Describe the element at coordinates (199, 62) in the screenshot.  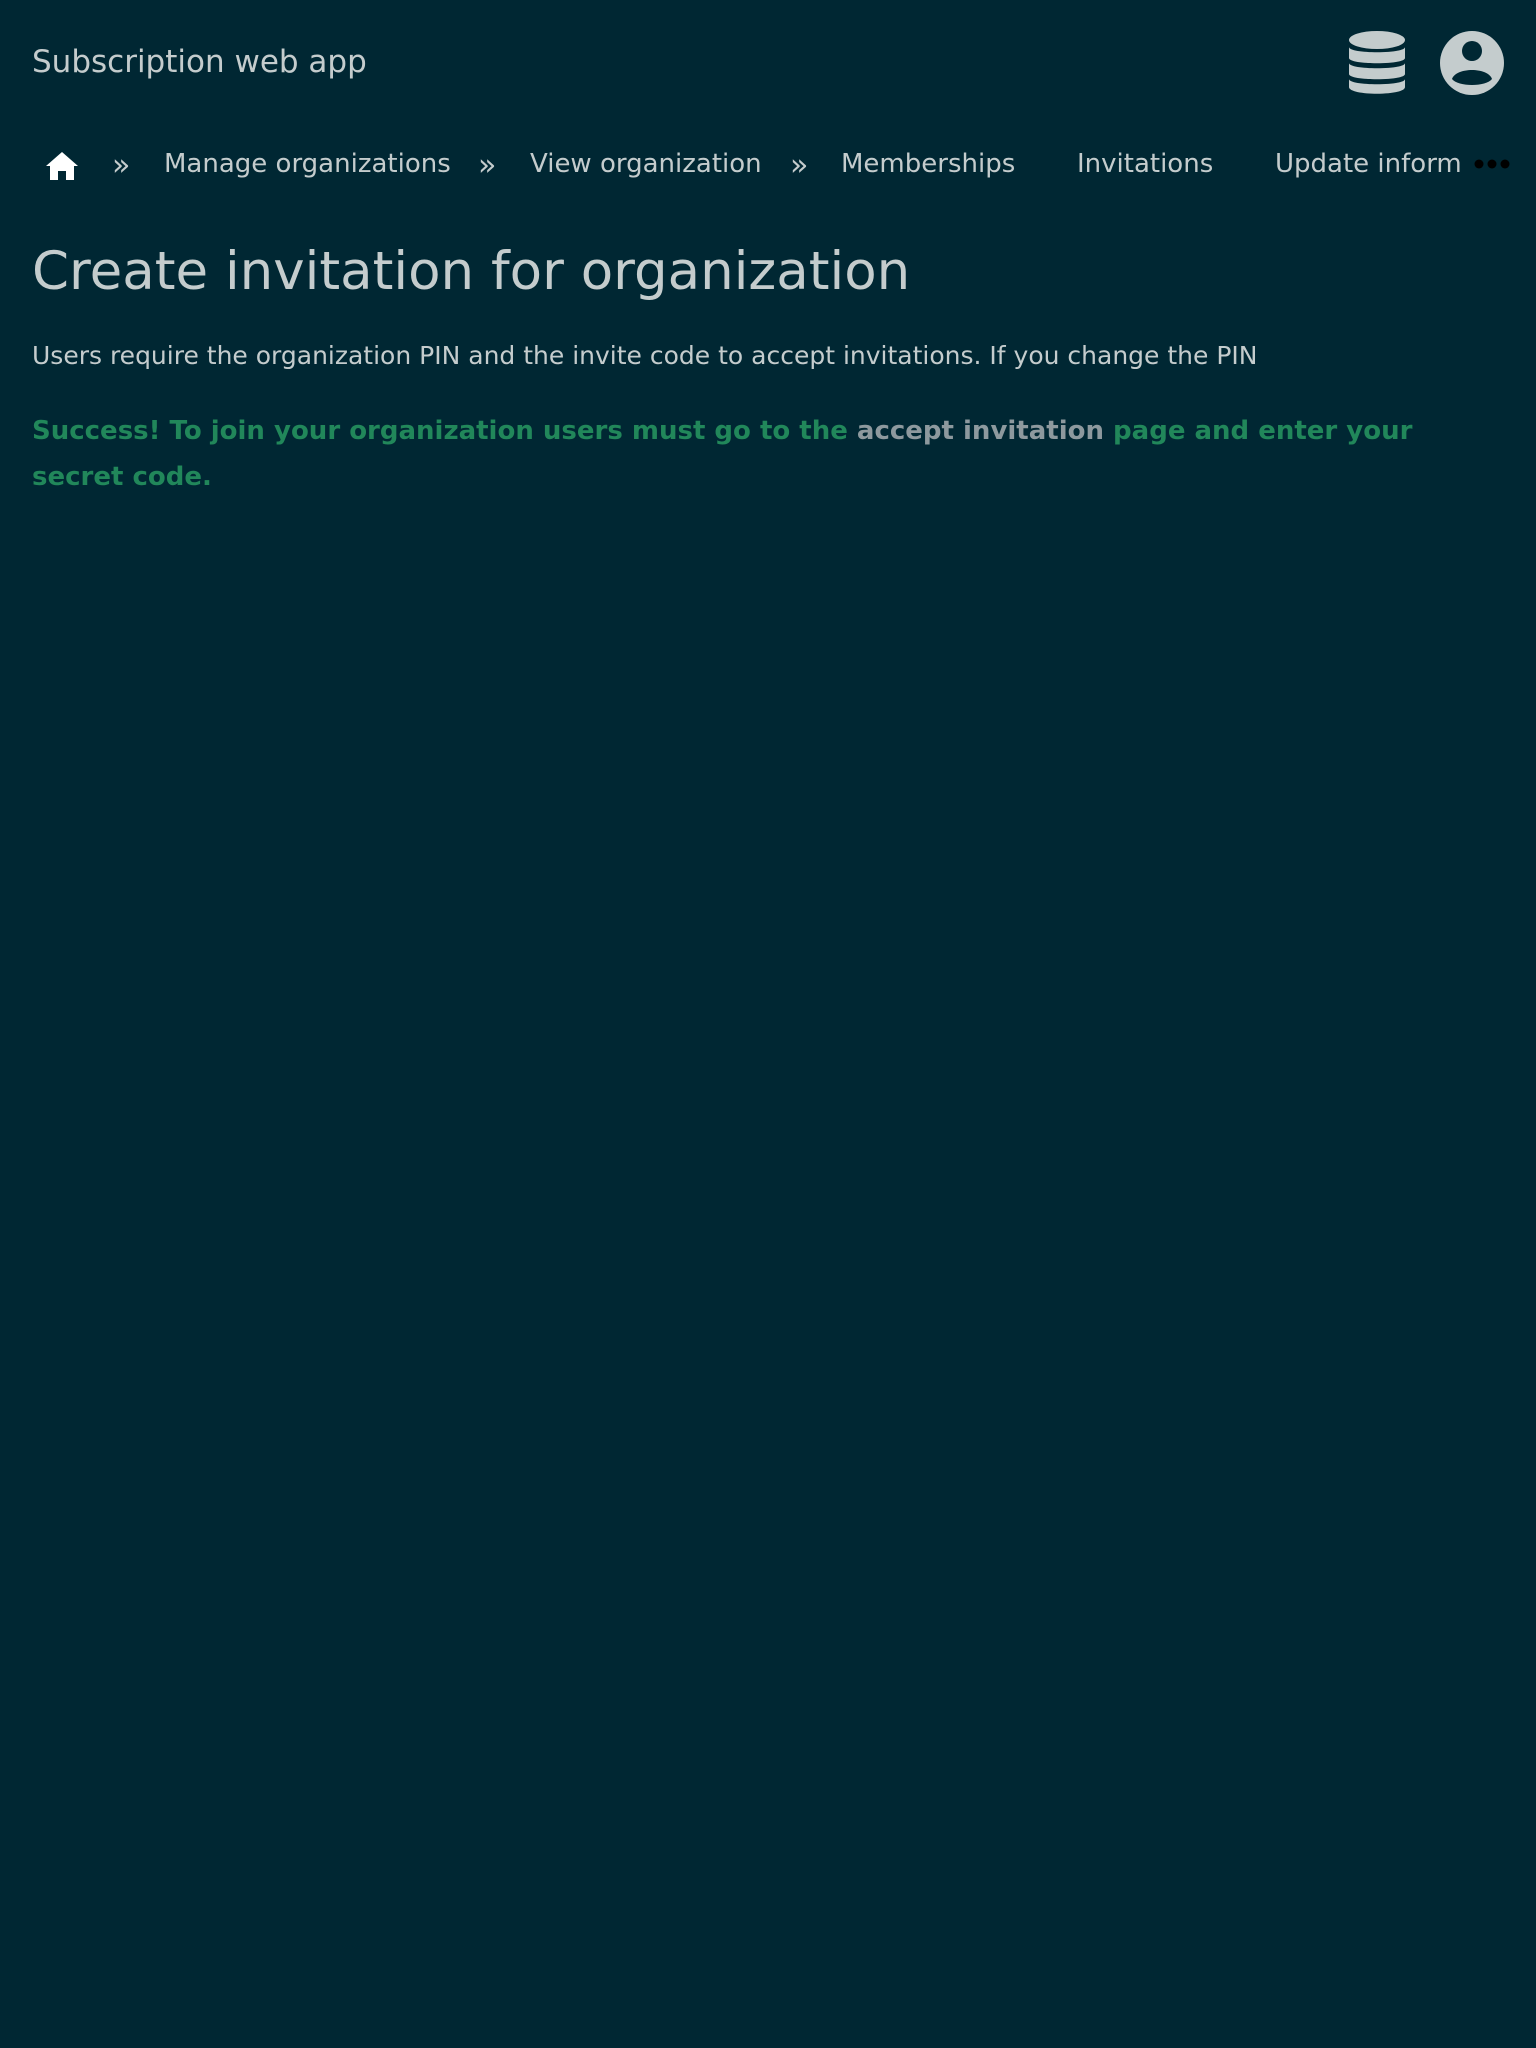
I see `app-title: Subscription web app` at that location.